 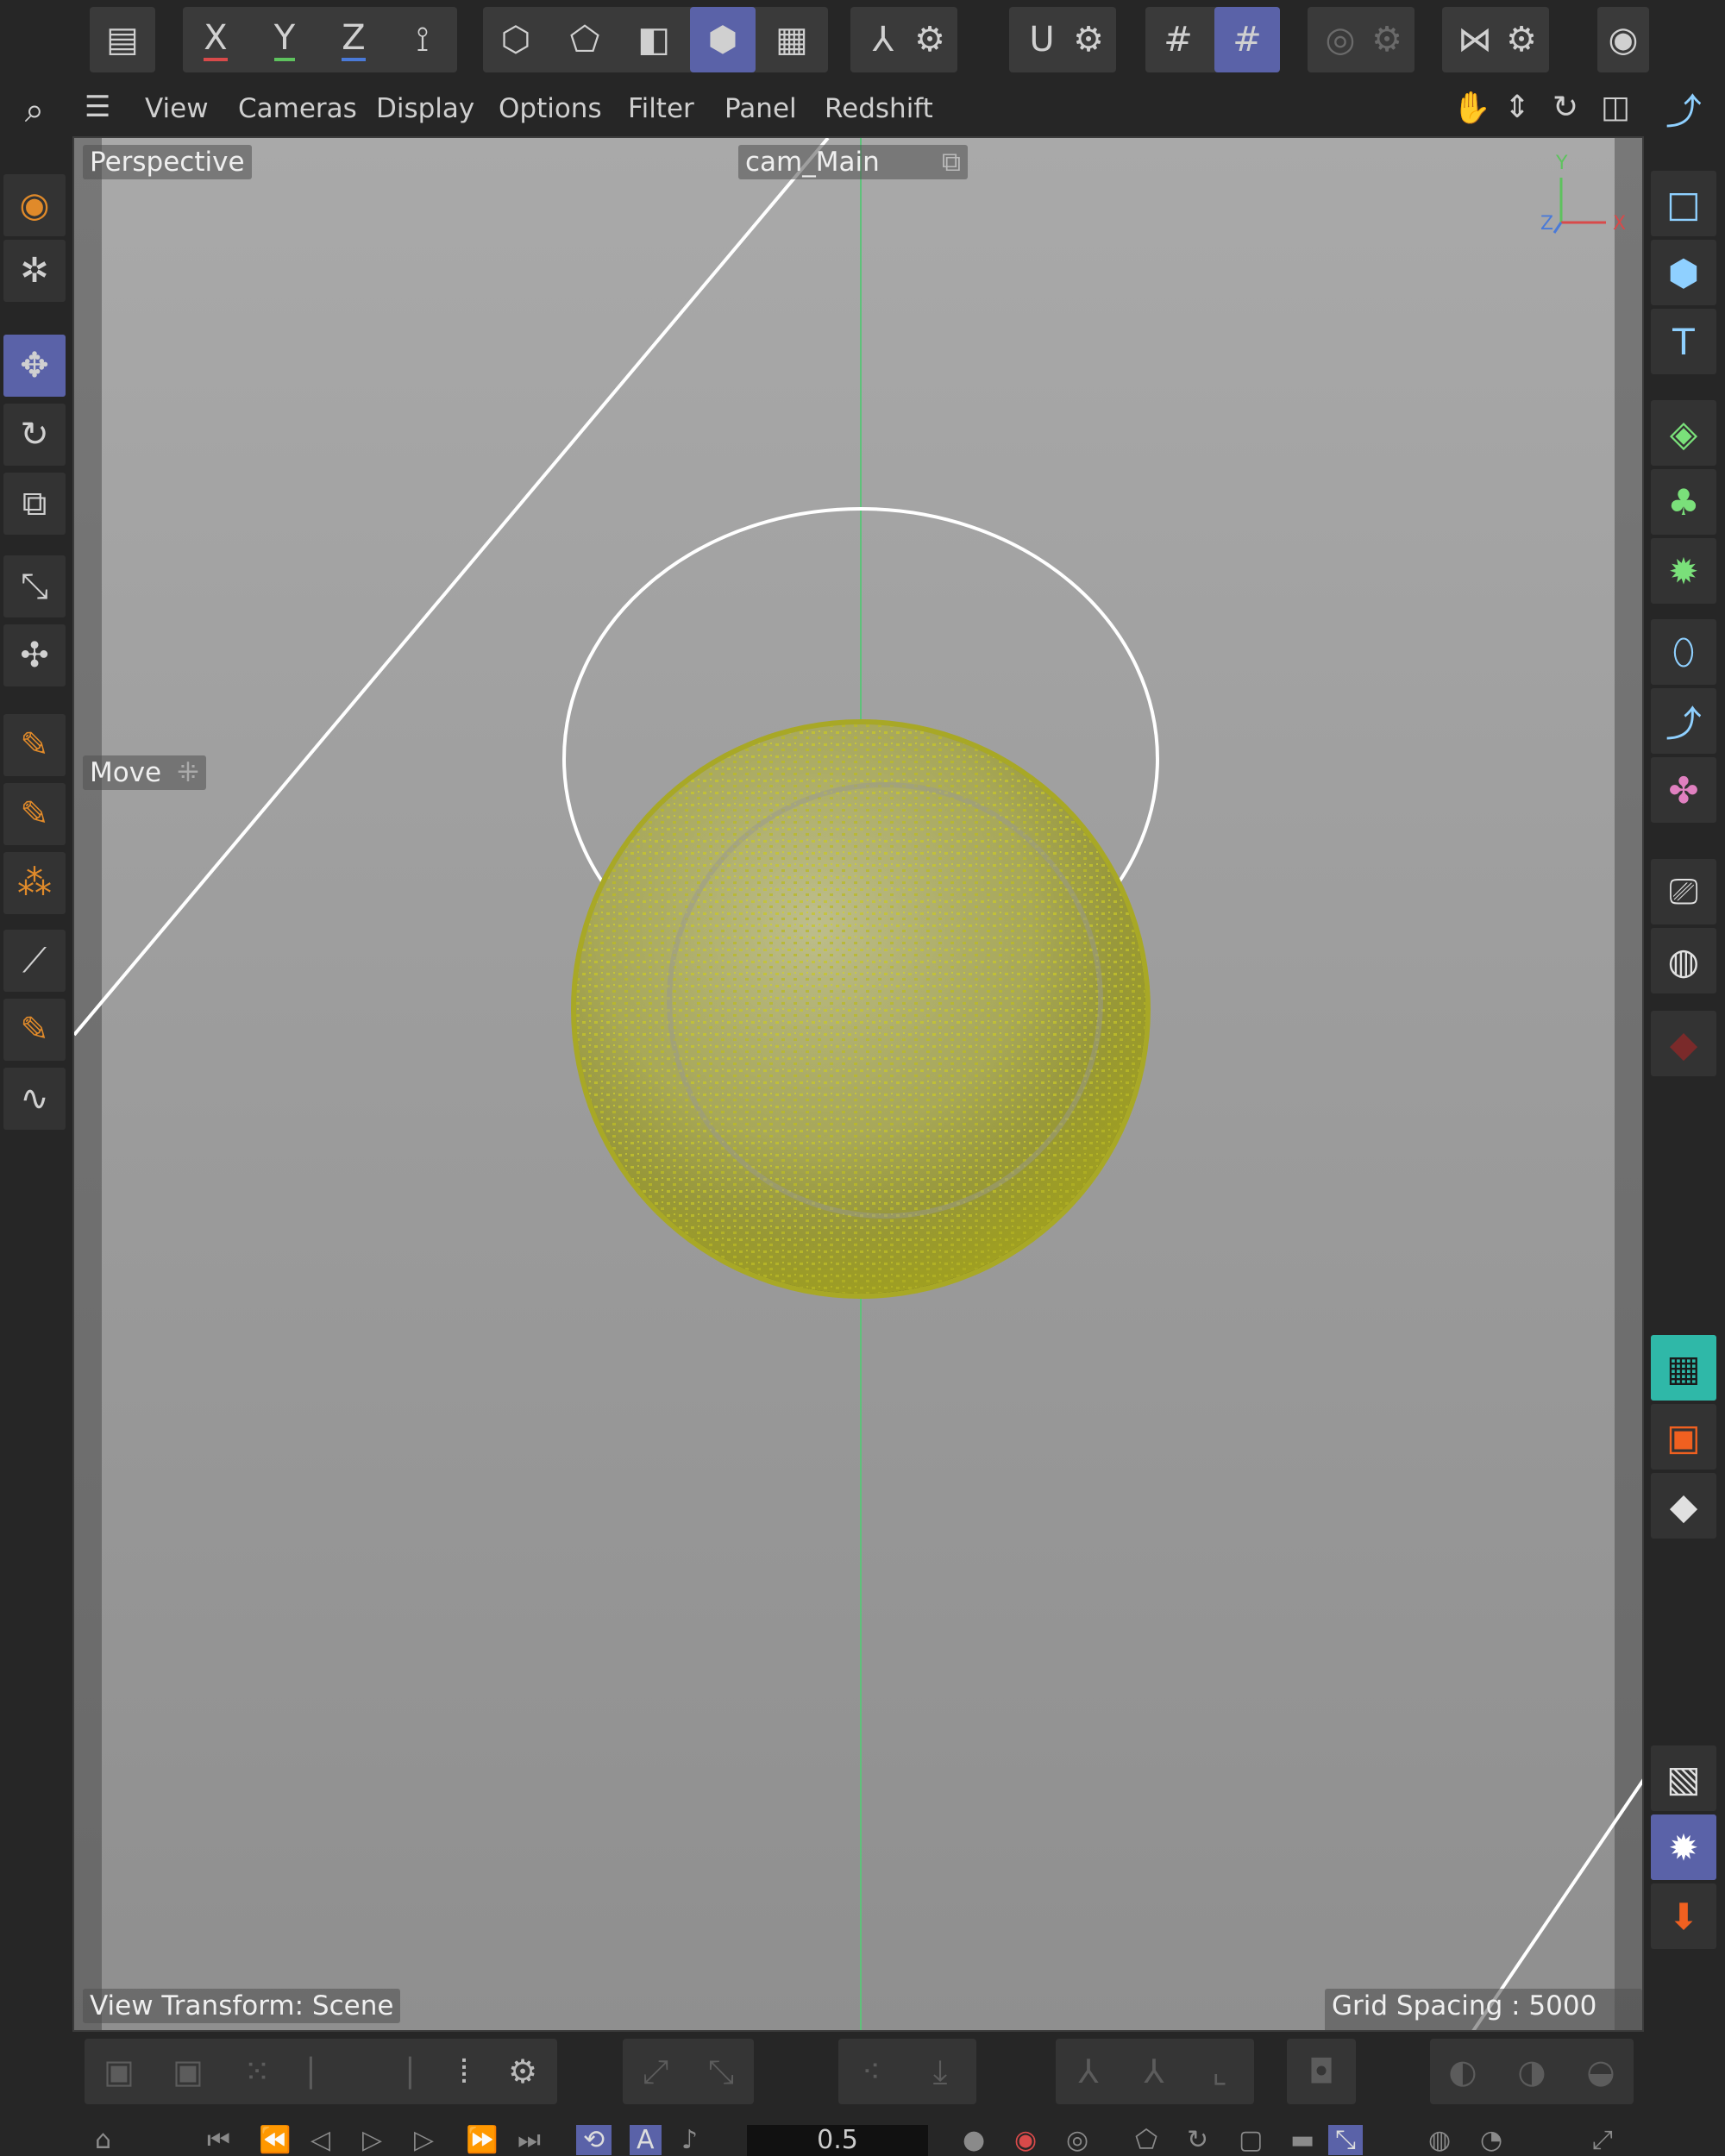 I want to click on render-settings-icon: ▣, so click(x=1683, y=1437).